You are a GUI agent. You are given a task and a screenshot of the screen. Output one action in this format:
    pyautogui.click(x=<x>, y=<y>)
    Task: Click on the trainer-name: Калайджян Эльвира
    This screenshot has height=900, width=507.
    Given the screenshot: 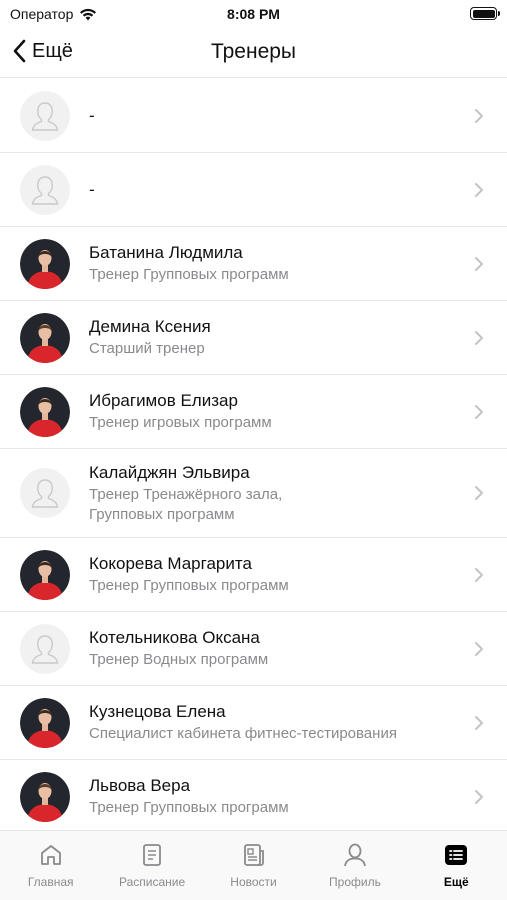 What is the action you would take?
    pyautogui.click(x=169, y=472)
    